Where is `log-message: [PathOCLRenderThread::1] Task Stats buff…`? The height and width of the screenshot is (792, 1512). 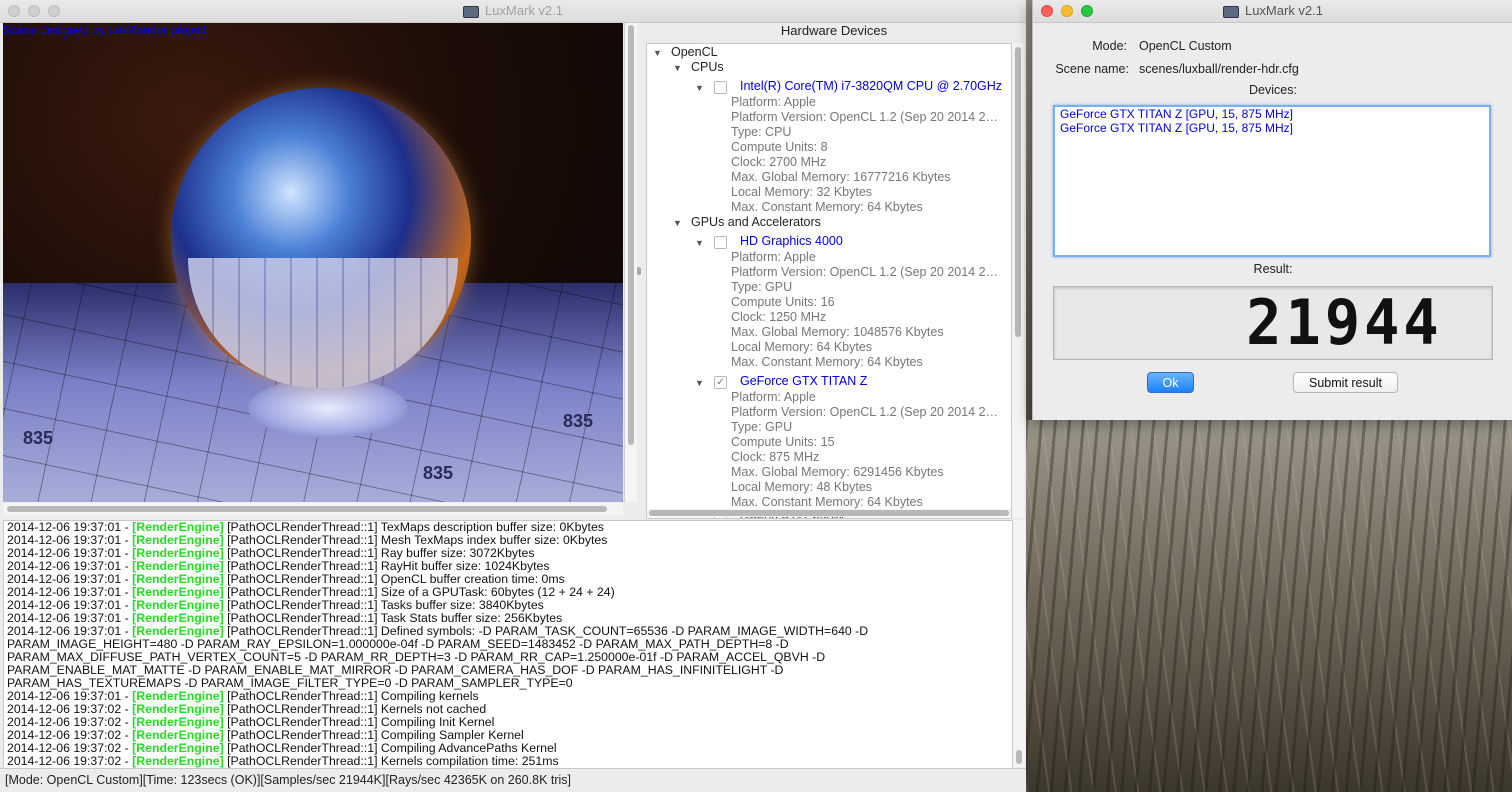
log-message: [PathOCLRenderThread::1] Task Stats buff… is located at coordinates (393, 618).